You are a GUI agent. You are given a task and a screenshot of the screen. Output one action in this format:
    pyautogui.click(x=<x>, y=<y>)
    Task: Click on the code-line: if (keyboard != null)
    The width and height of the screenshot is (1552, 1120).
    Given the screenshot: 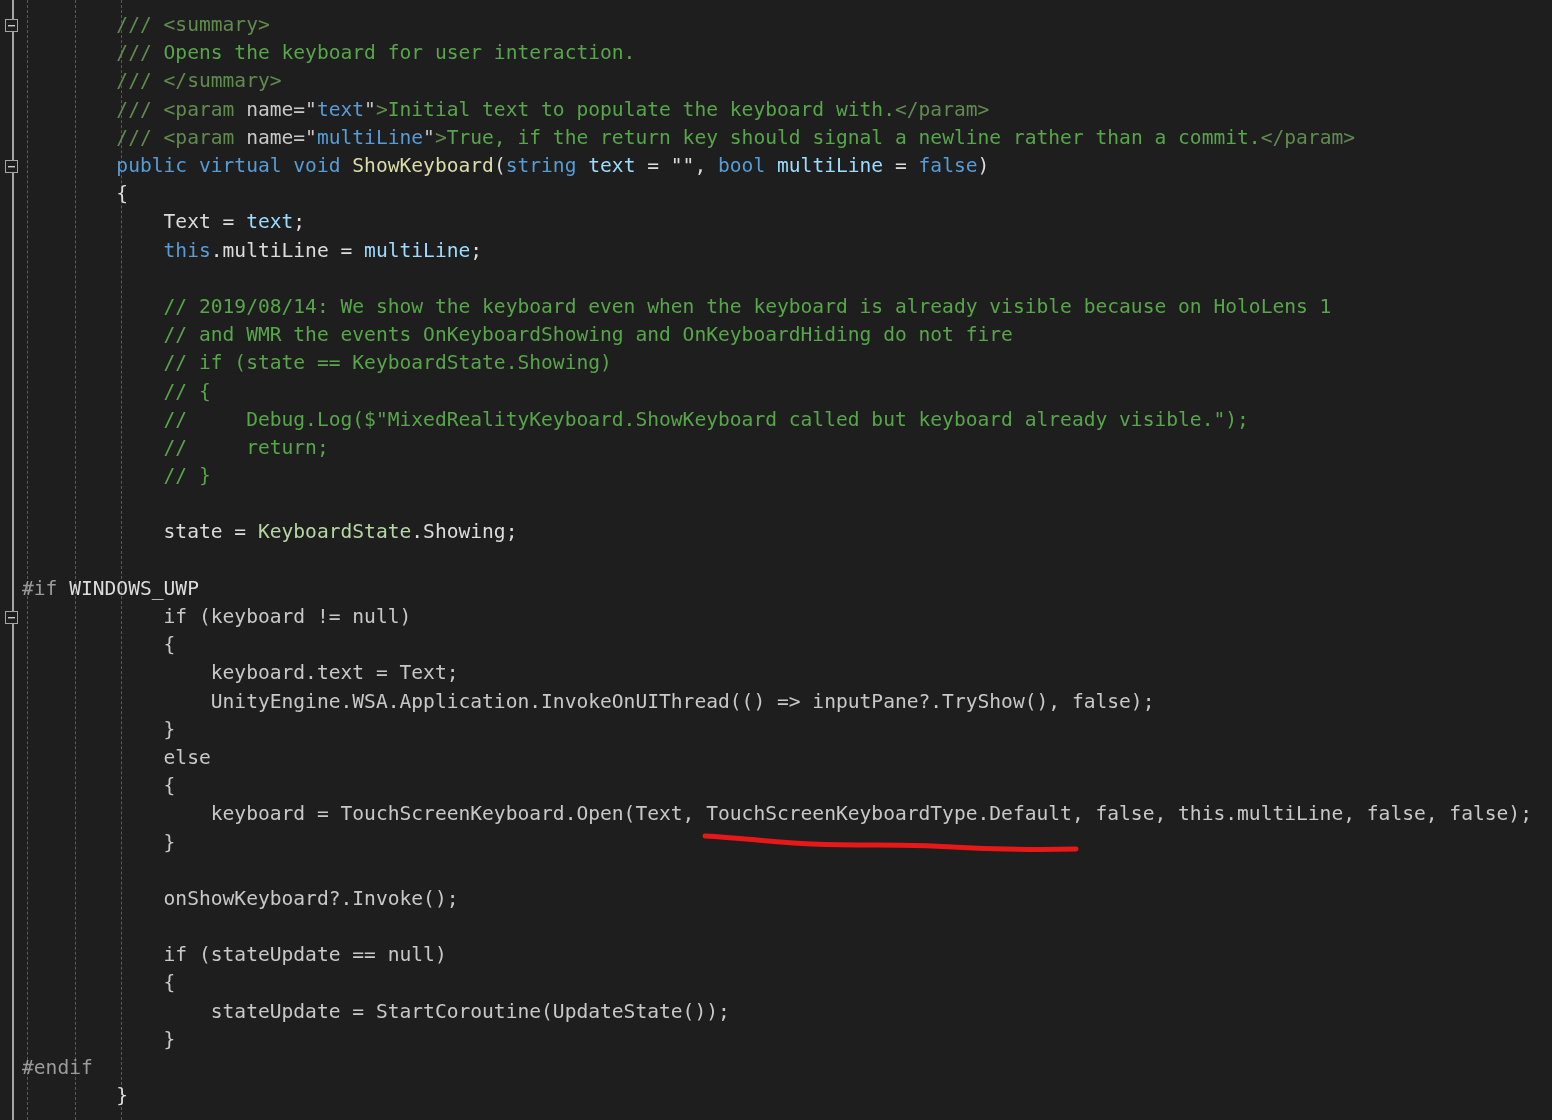 What is the action you would take?
    pyautogui.click(x=287, y=617)
    